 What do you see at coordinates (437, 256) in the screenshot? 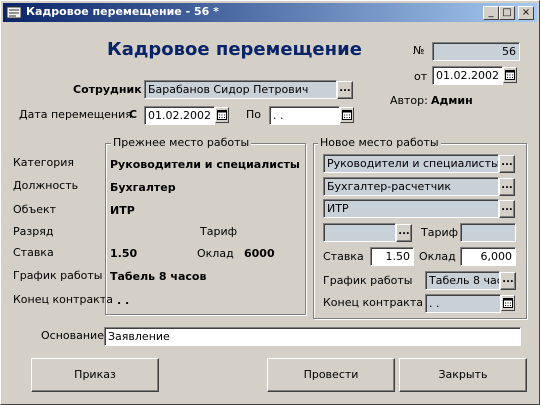
I see `new-salary-label: Оклад` at bounding box center [437, 256].